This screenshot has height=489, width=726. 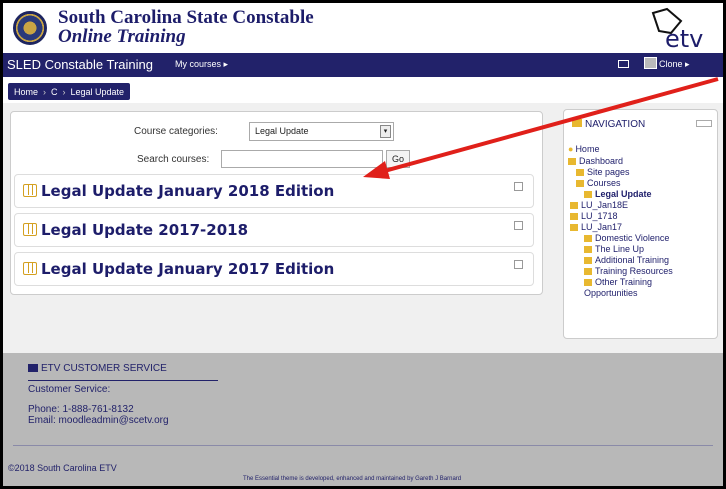 I want to click on nav-item-lu-jan18e: LU_Jan18E, so click(x=599, y=205).